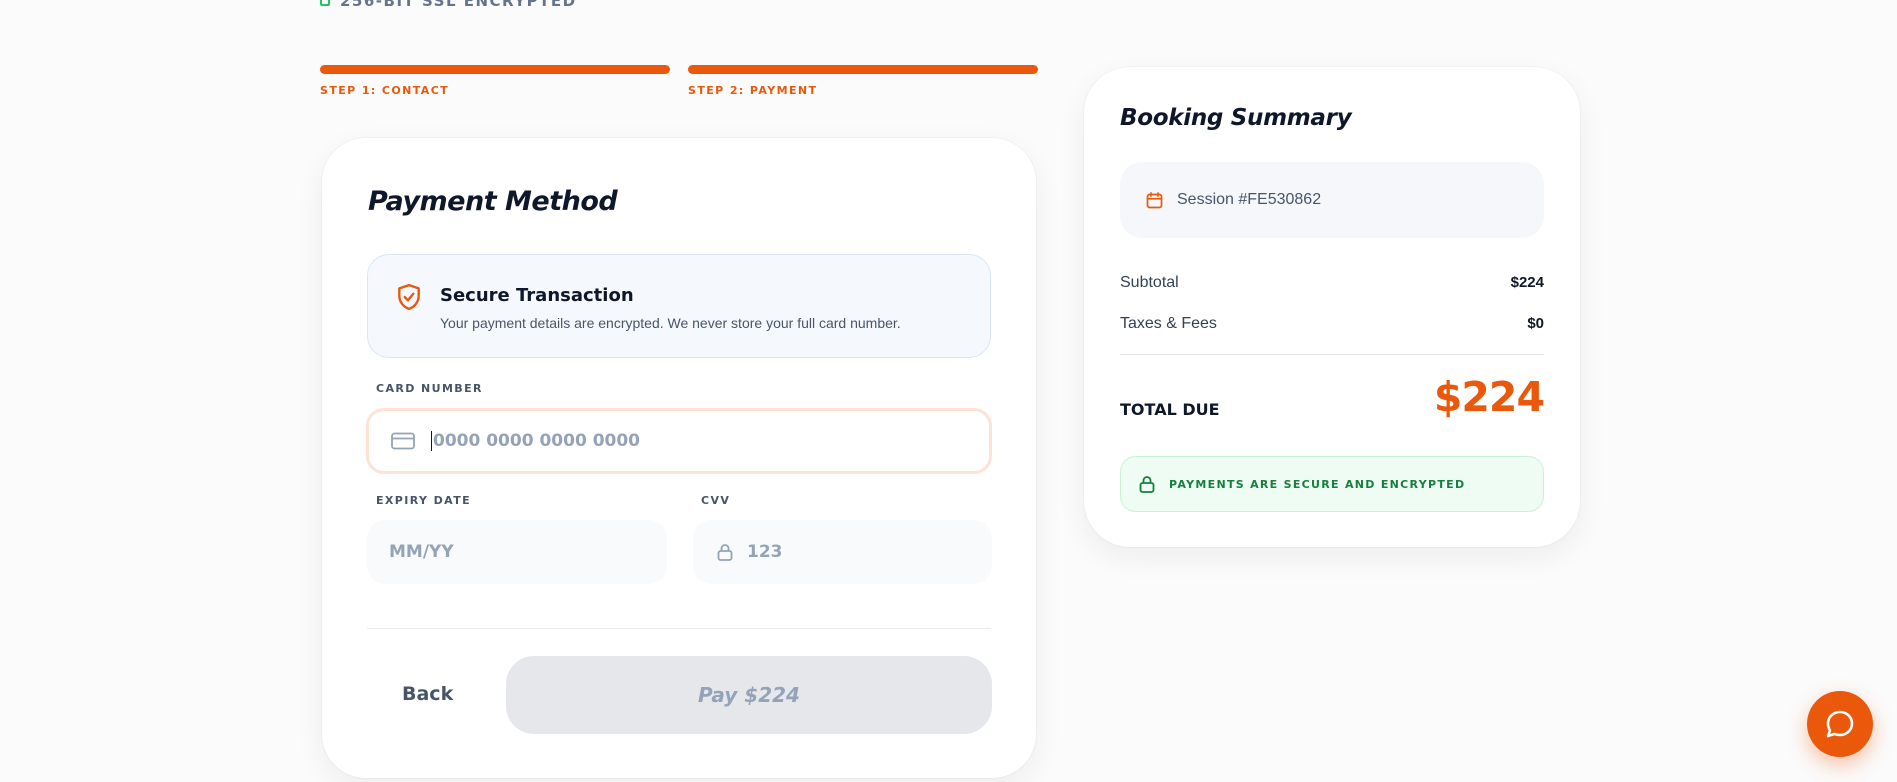 Image resolution: width=1897 pixels, height=782 pixels. Describe the element at coordinates (1249, 199) in the screenshot. I see `session-id: Session #FE530862` at that location.